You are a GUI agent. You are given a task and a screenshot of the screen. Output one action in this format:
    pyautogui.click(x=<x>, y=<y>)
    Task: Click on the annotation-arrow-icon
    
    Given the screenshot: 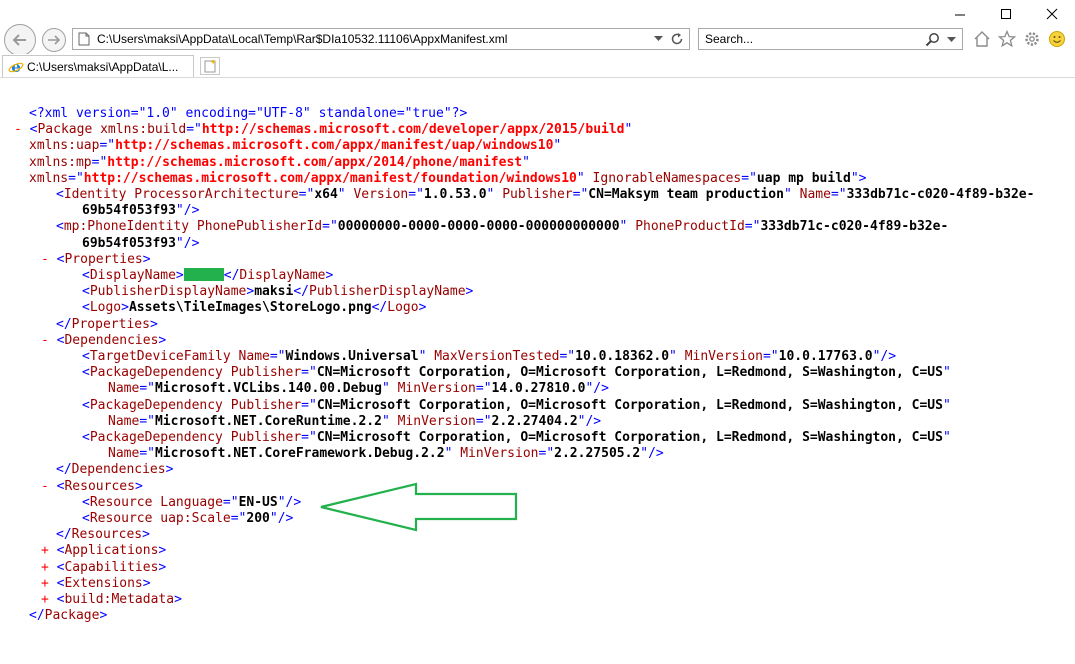 What is the action you would take?
    pyautogui.click(x=419, y=507)
    